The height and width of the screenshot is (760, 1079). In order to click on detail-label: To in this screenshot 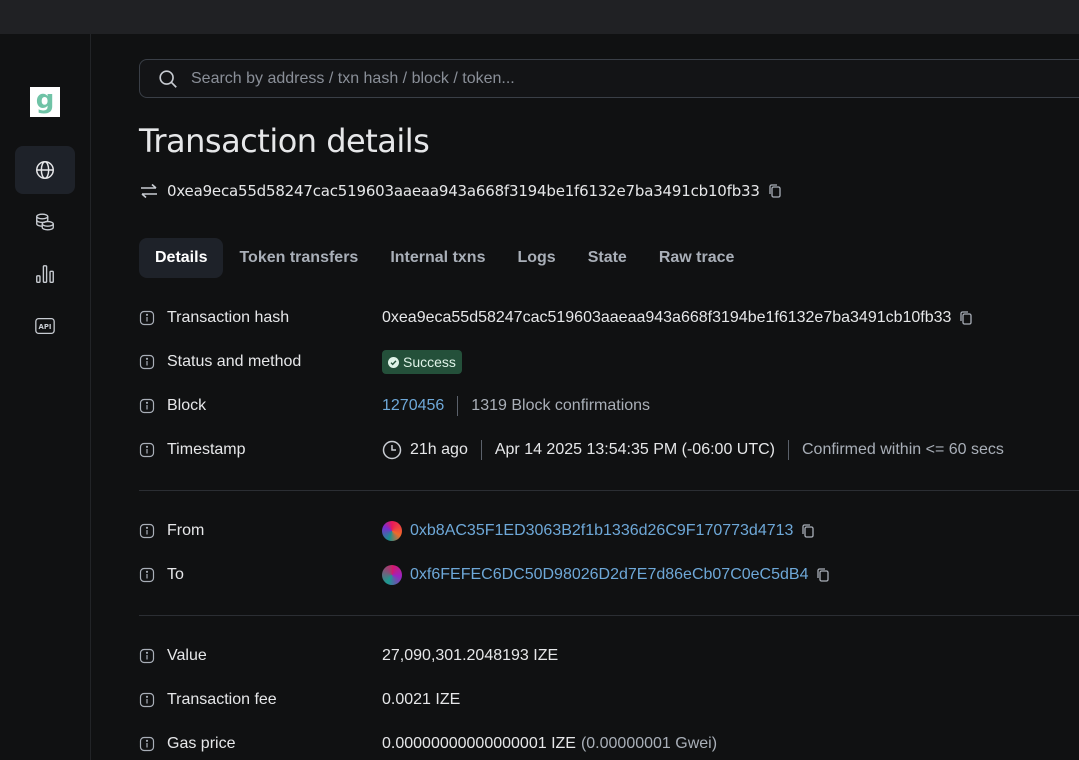, I will do `click(175, 574)`.